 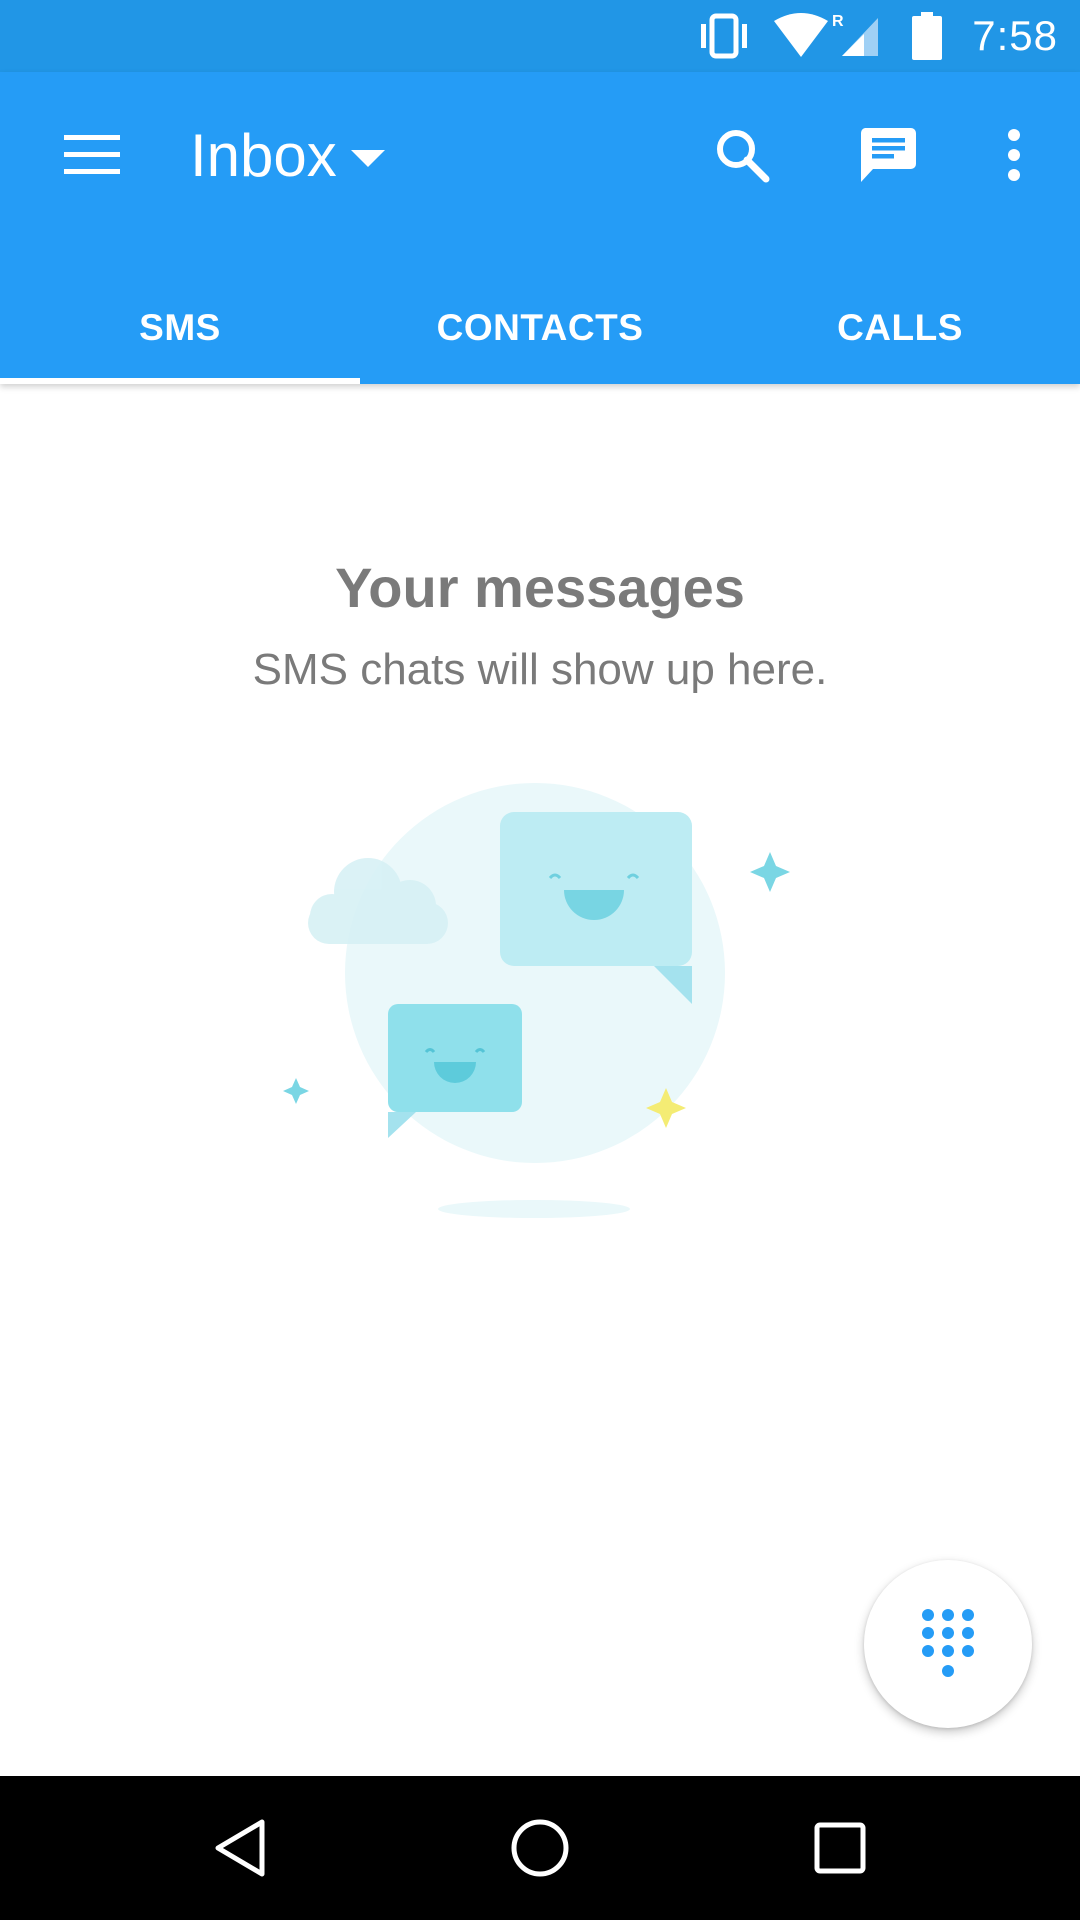 I want to click on overflow-menu-button, so click(x=1014, y=155).